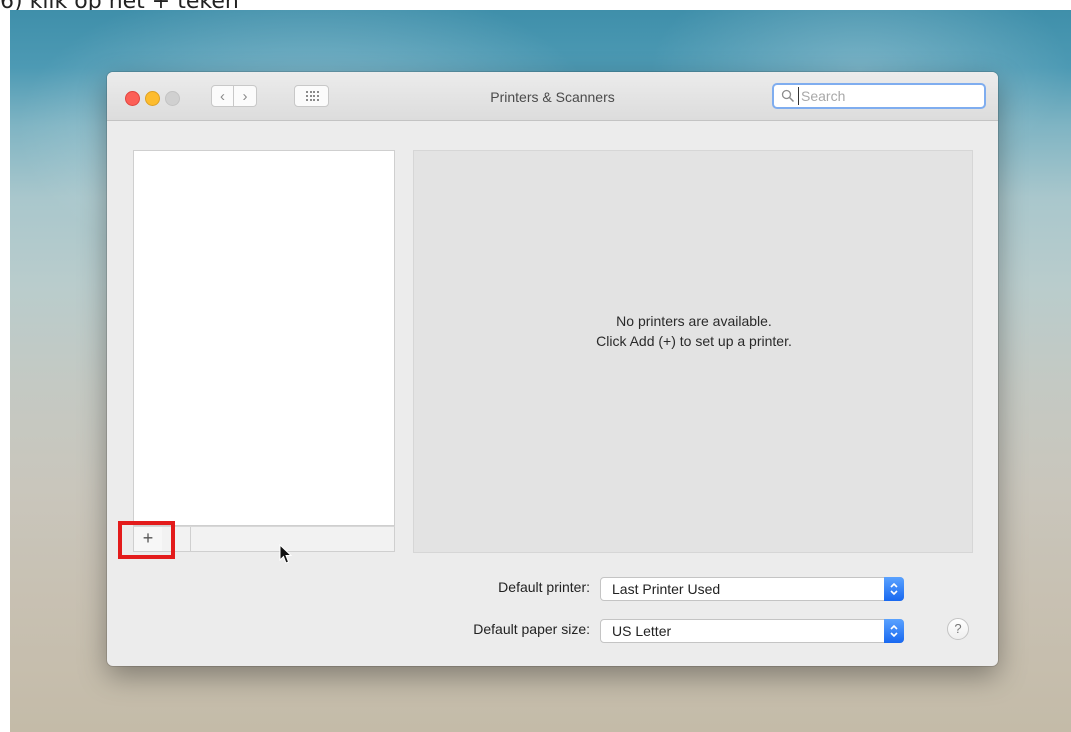 Image resolution: width=1071 pixels, height=732 pixels. Describe the element at coordinates (264, 338) in the screenshot. I see `printer-list` at that location.